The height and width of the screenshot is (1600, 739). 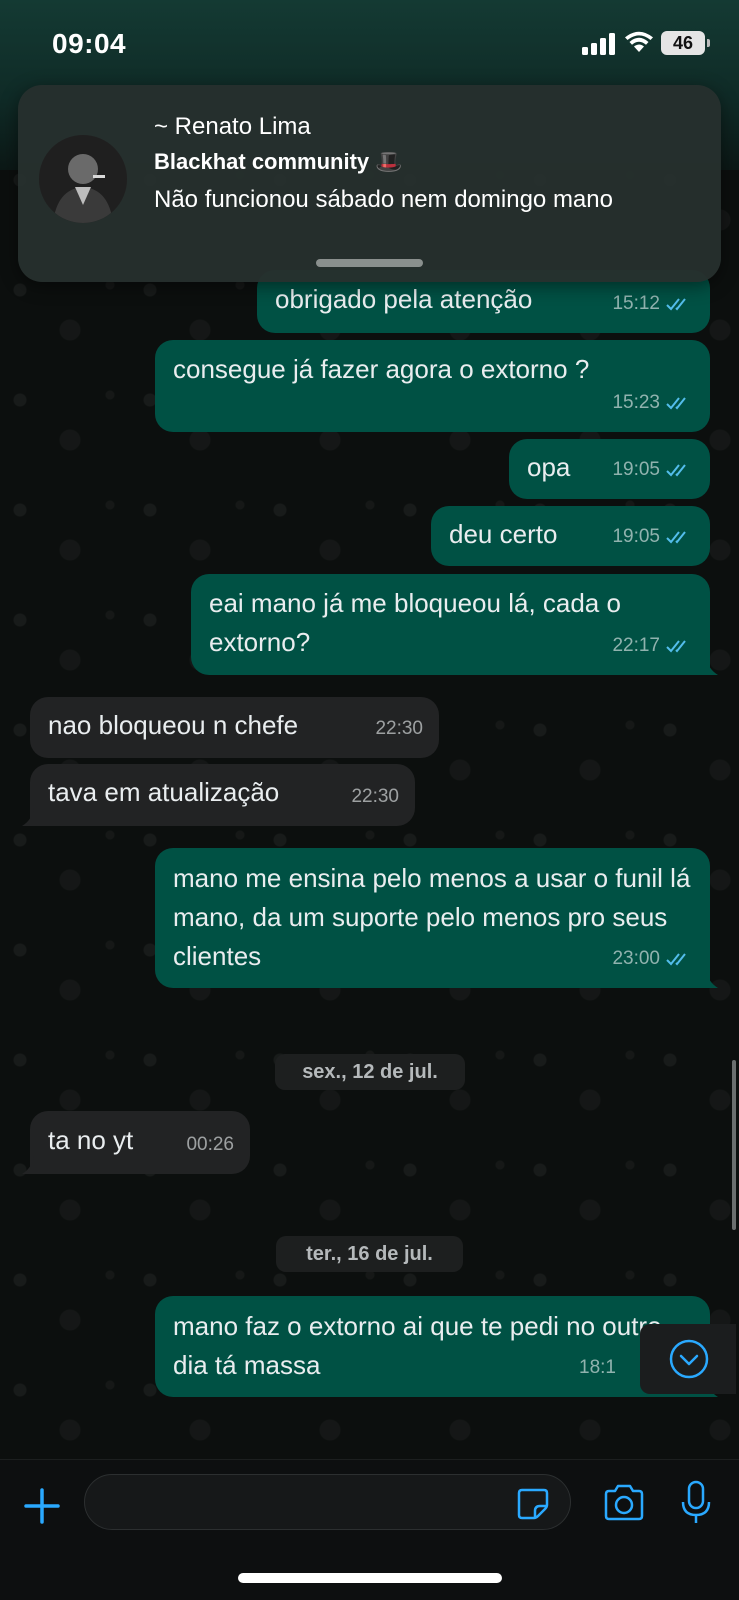 I want to click on scroll-to-bottom-button, so click(x=688, y=1359).